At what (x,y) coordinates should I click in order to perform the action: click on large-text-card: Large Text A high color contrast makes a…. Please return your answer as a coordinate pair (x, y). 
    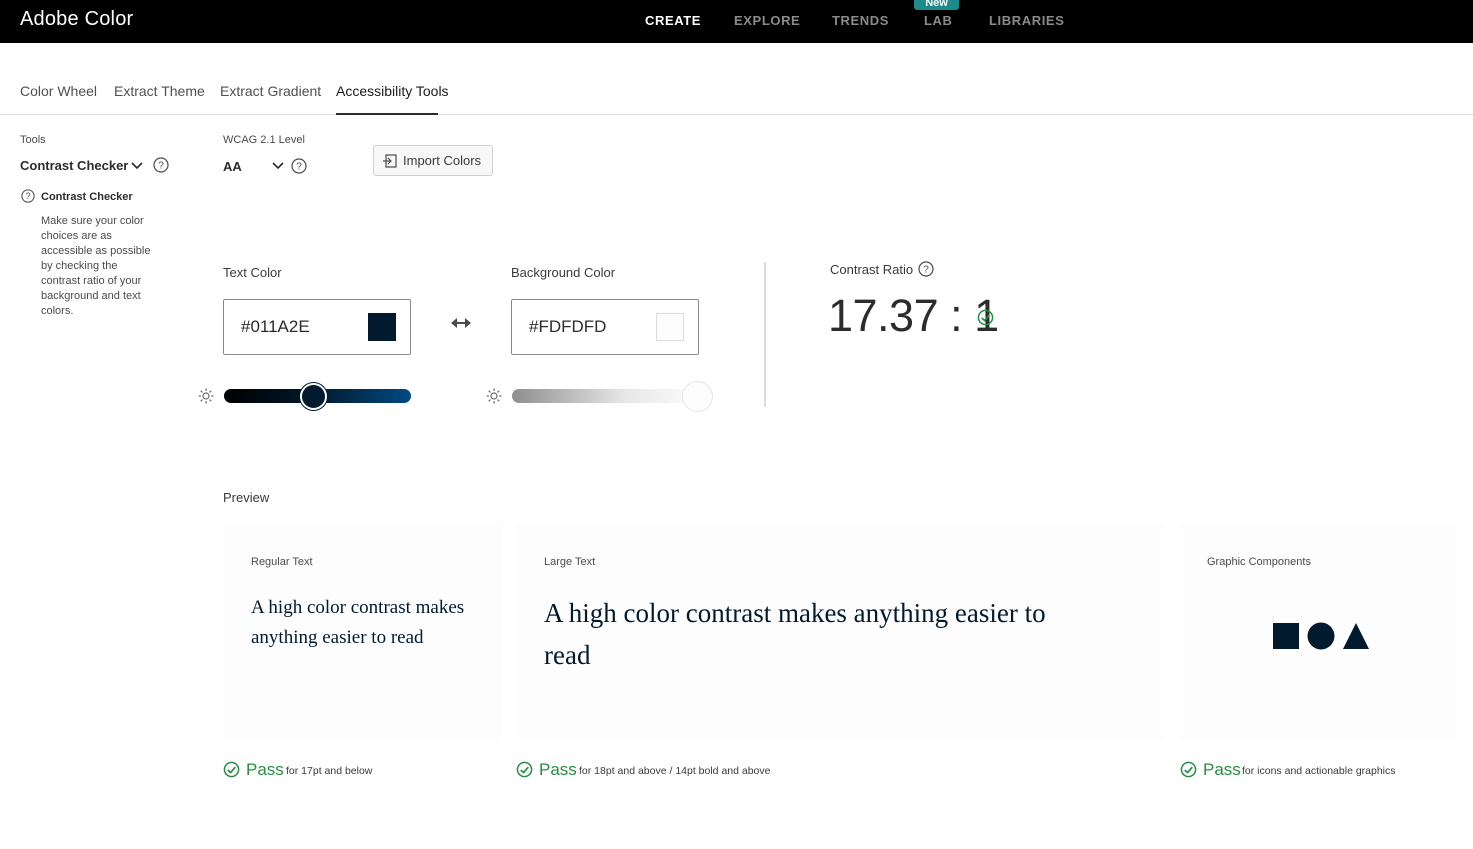
    Looking at the image, I should click on (840, 631).